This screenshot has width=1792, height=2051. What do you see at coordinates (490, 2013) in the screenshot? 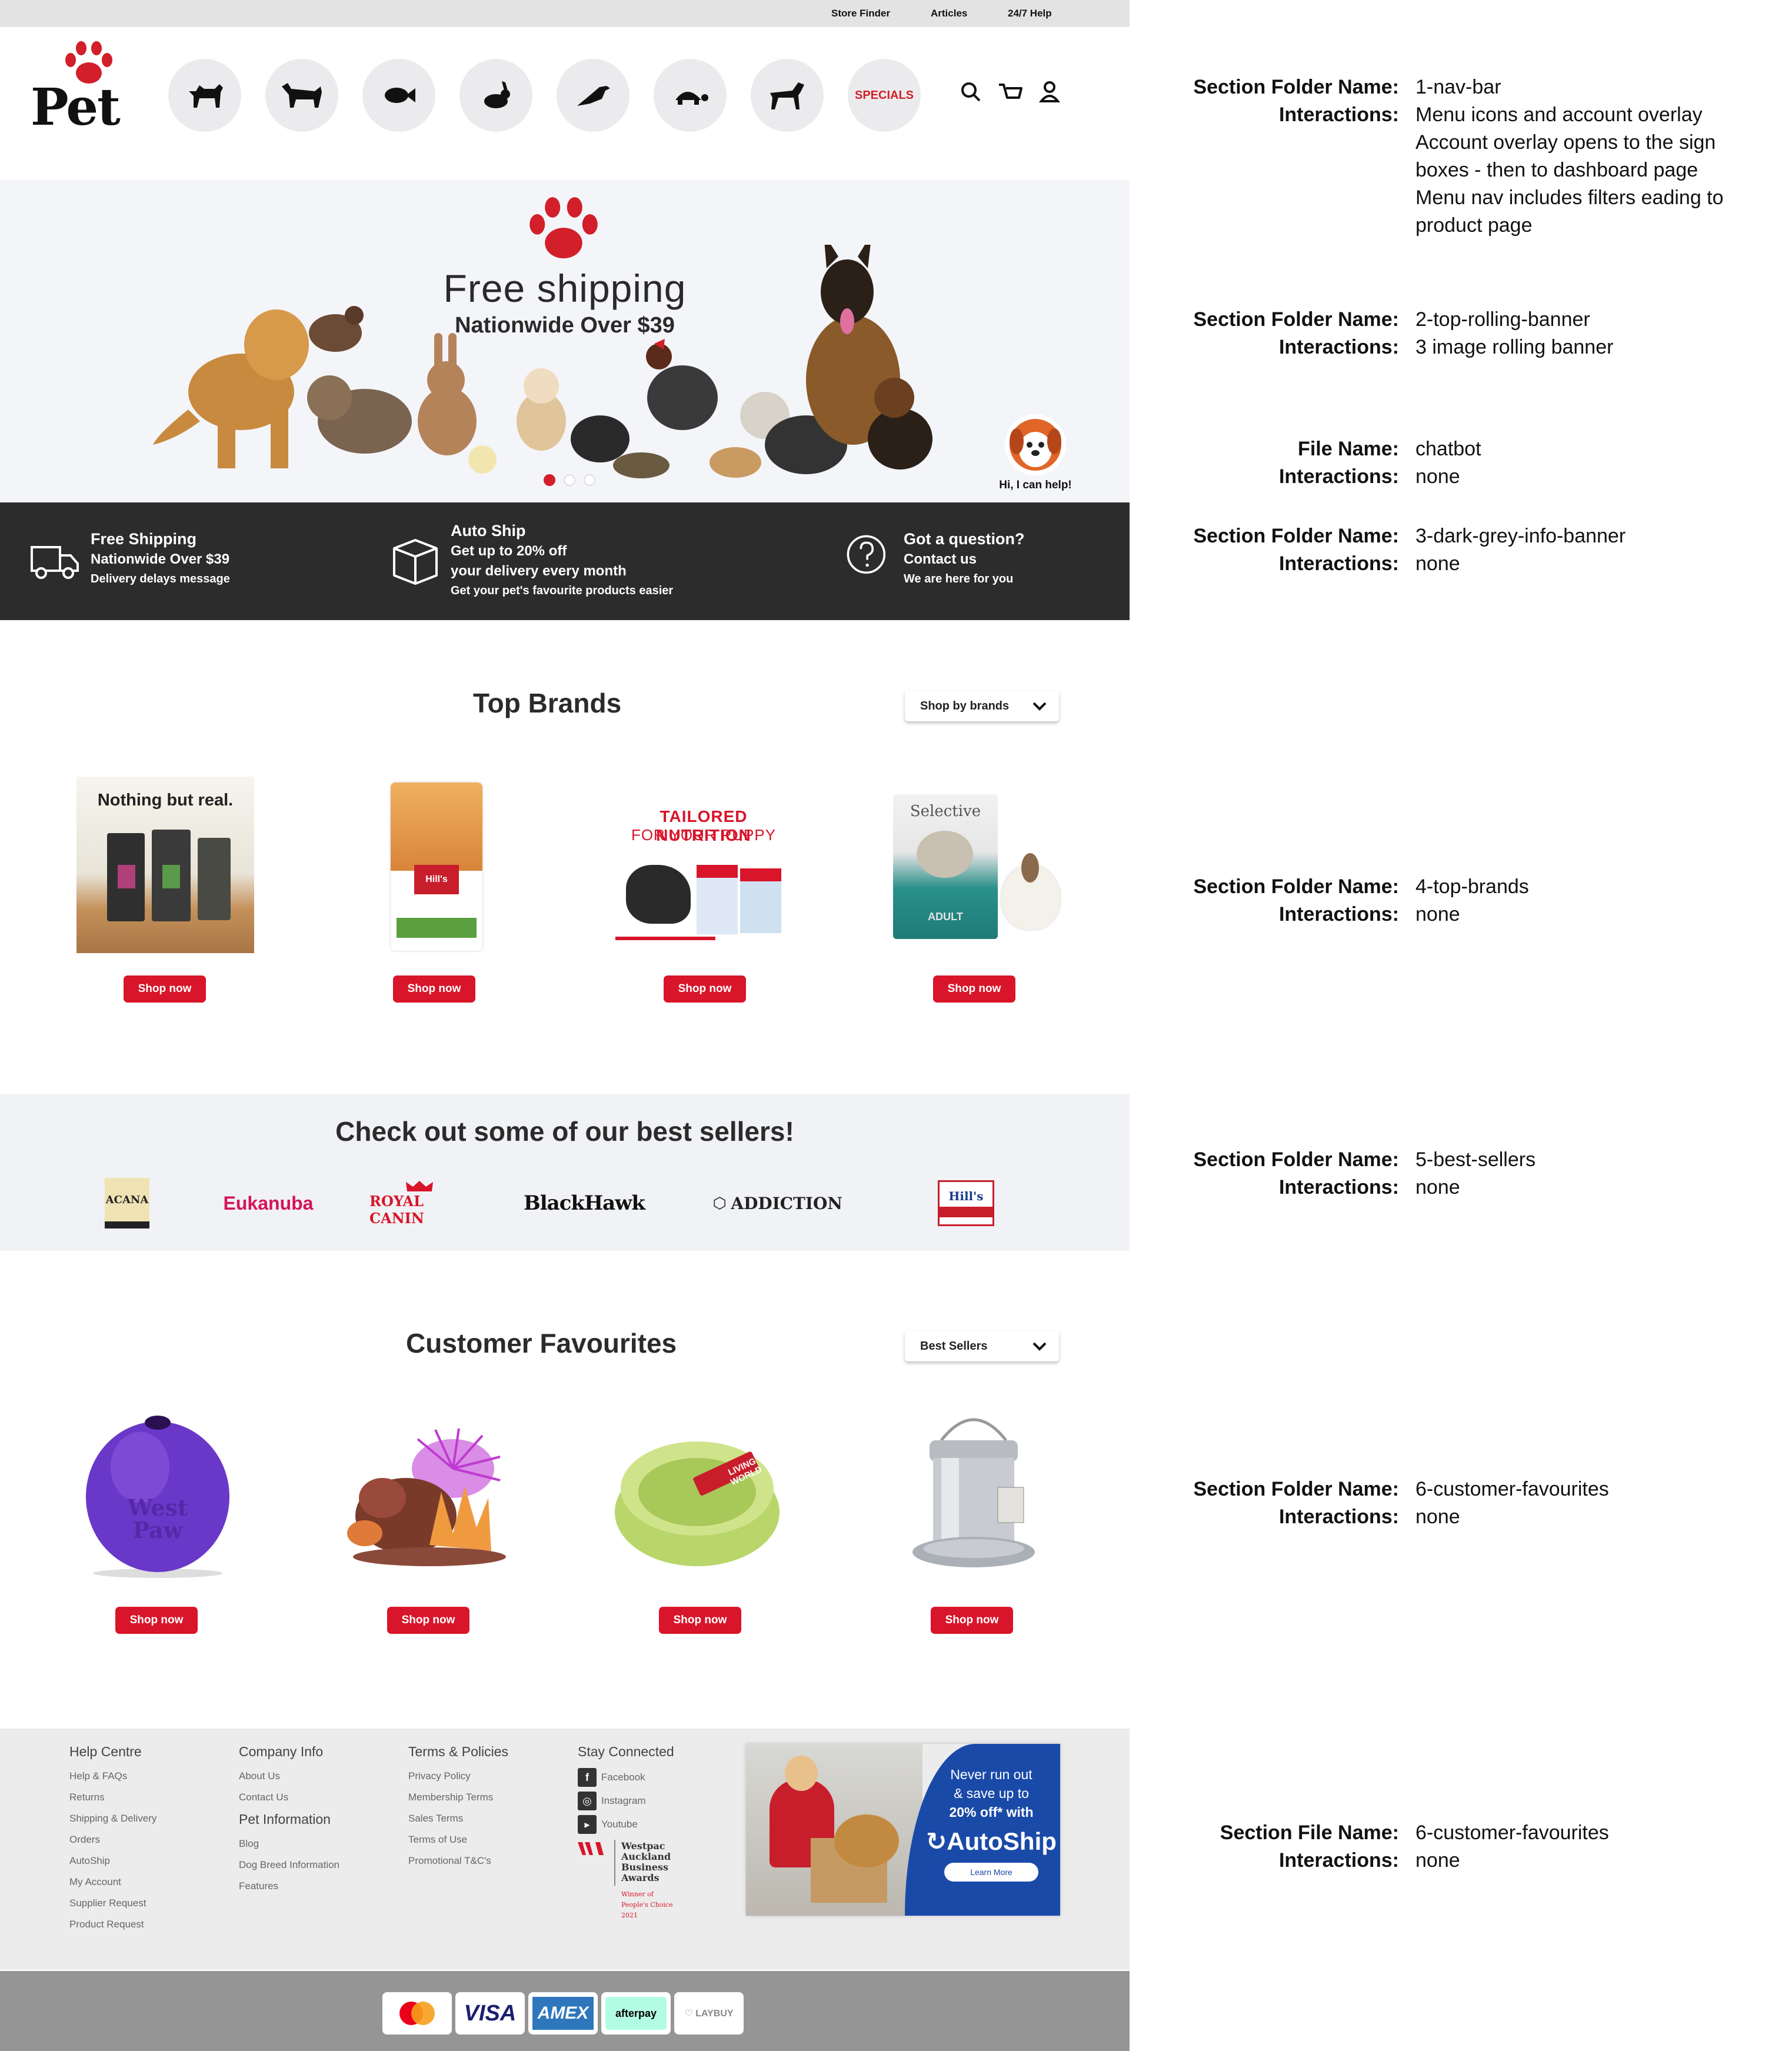
I see `visa-badge: VISA` at bounding box center [490, 2013].